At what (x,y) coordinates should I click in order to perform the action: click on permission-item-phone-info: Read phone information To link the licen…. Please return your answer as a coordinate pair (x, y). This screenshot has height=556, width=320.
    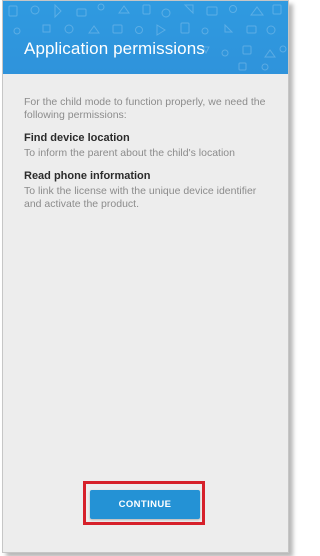
    Looking at the image, I should click on (146, 190).